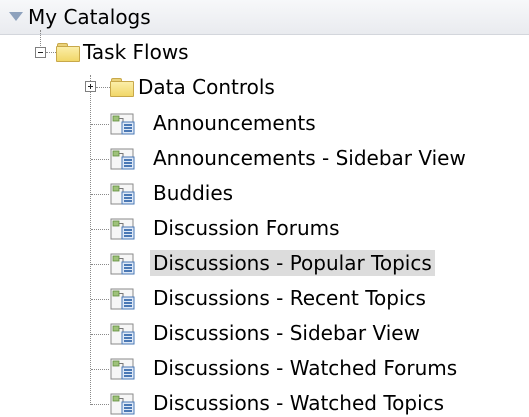 Image resolution: width=529 pixels, height=417 pixels. What do you see at coordinates (289, 298) in the screenshot?
I see `tree-node-task-flow: Discussions - Recent Topics` at bounding box center [289, 298].